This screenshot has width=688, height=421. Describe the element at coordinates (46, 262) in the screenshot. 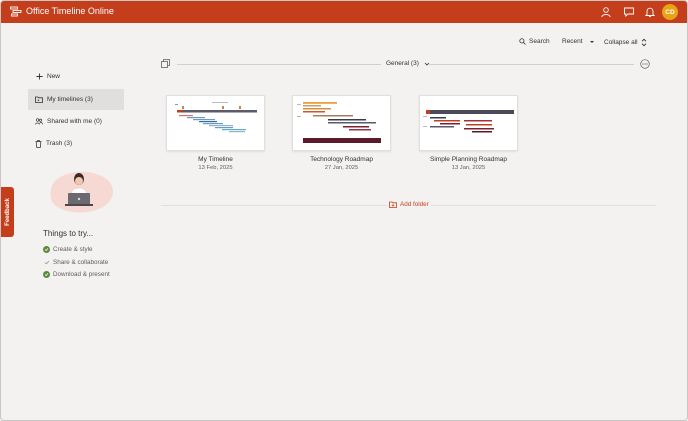

I see `checkmark-pending-icon` at that location.